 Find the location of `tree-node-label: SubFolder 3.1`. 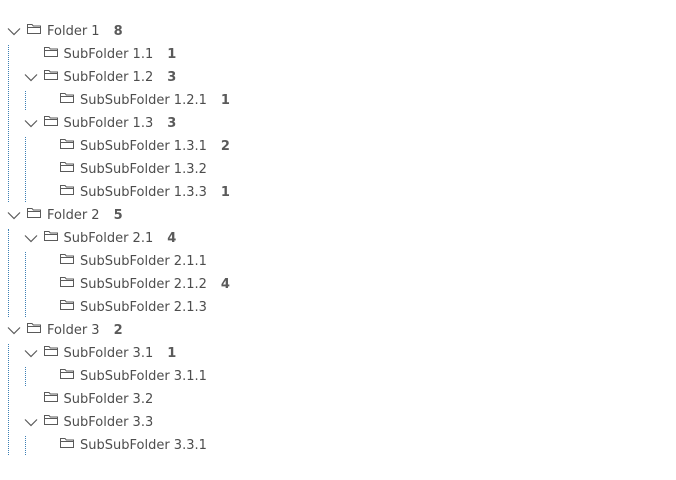

tree-node-label: SubFolder 3.1 is located at coordinates (108, 353).